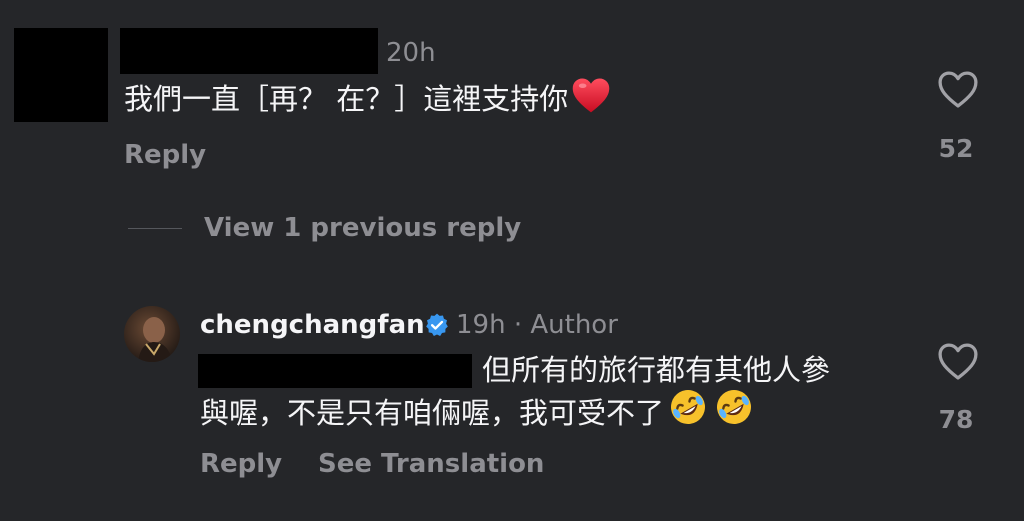 The image size is (1024, 521). Describe the element at coordinates (312, 325) in the screenshot. I see `author-username: chengchangfan` at that location.